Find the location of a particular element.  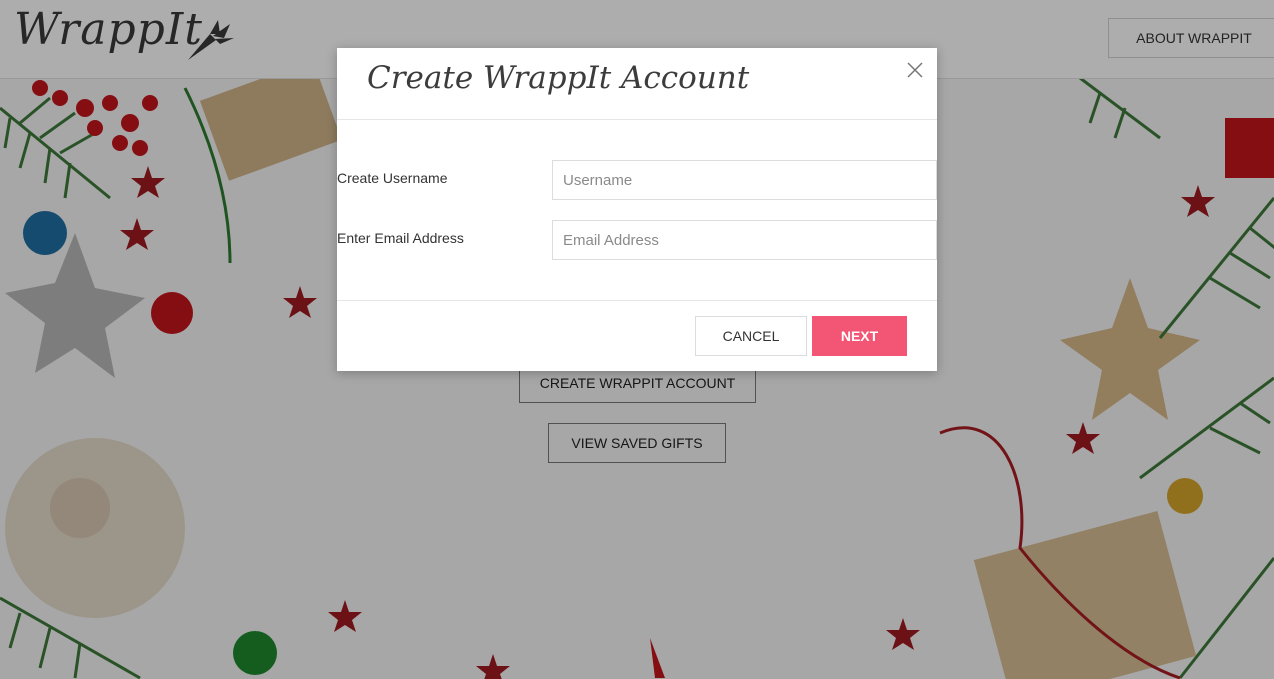

header-divider is located at coordinates (637, 119).